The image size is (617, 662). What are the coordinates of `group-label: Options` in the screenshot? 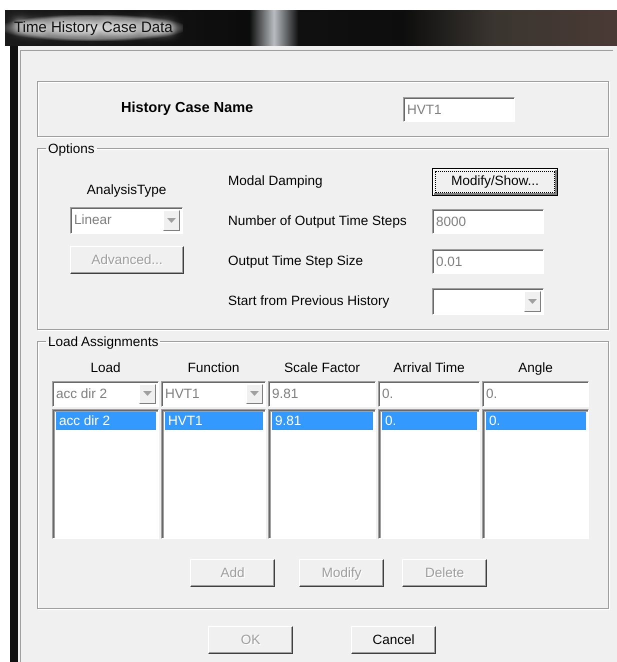 It's located at (71, 149).